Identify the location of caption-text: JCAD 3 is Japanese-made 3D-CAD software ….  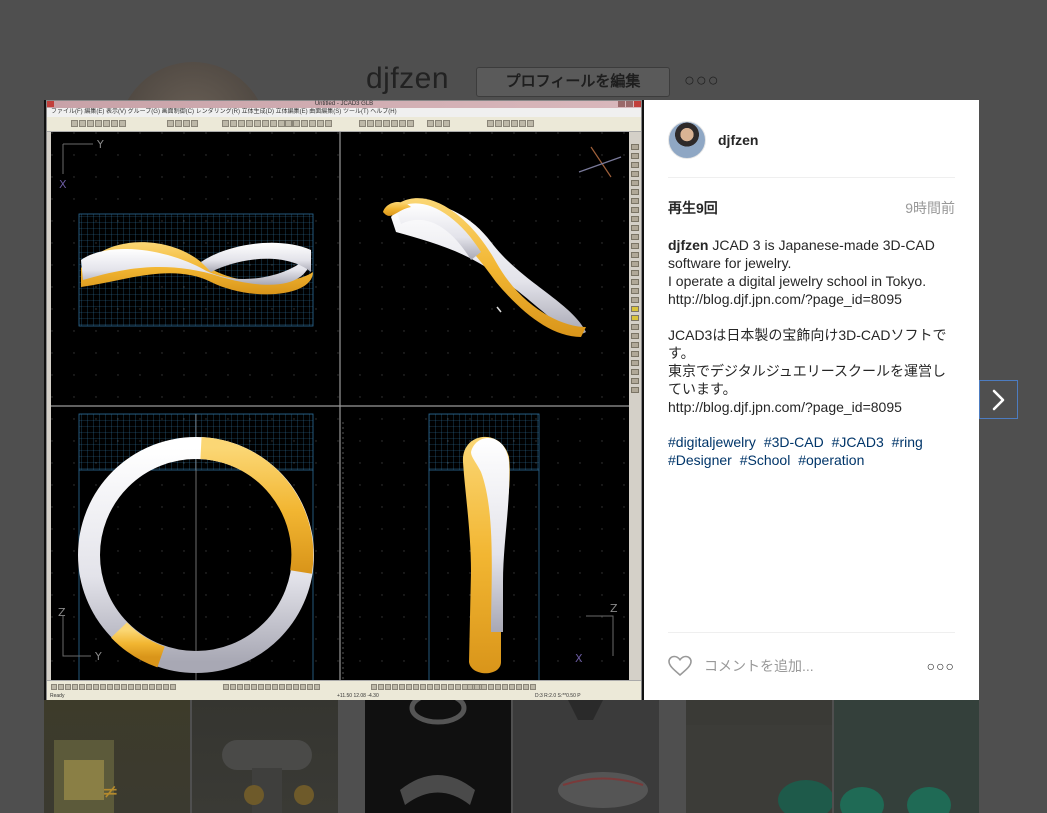
(807, 326).